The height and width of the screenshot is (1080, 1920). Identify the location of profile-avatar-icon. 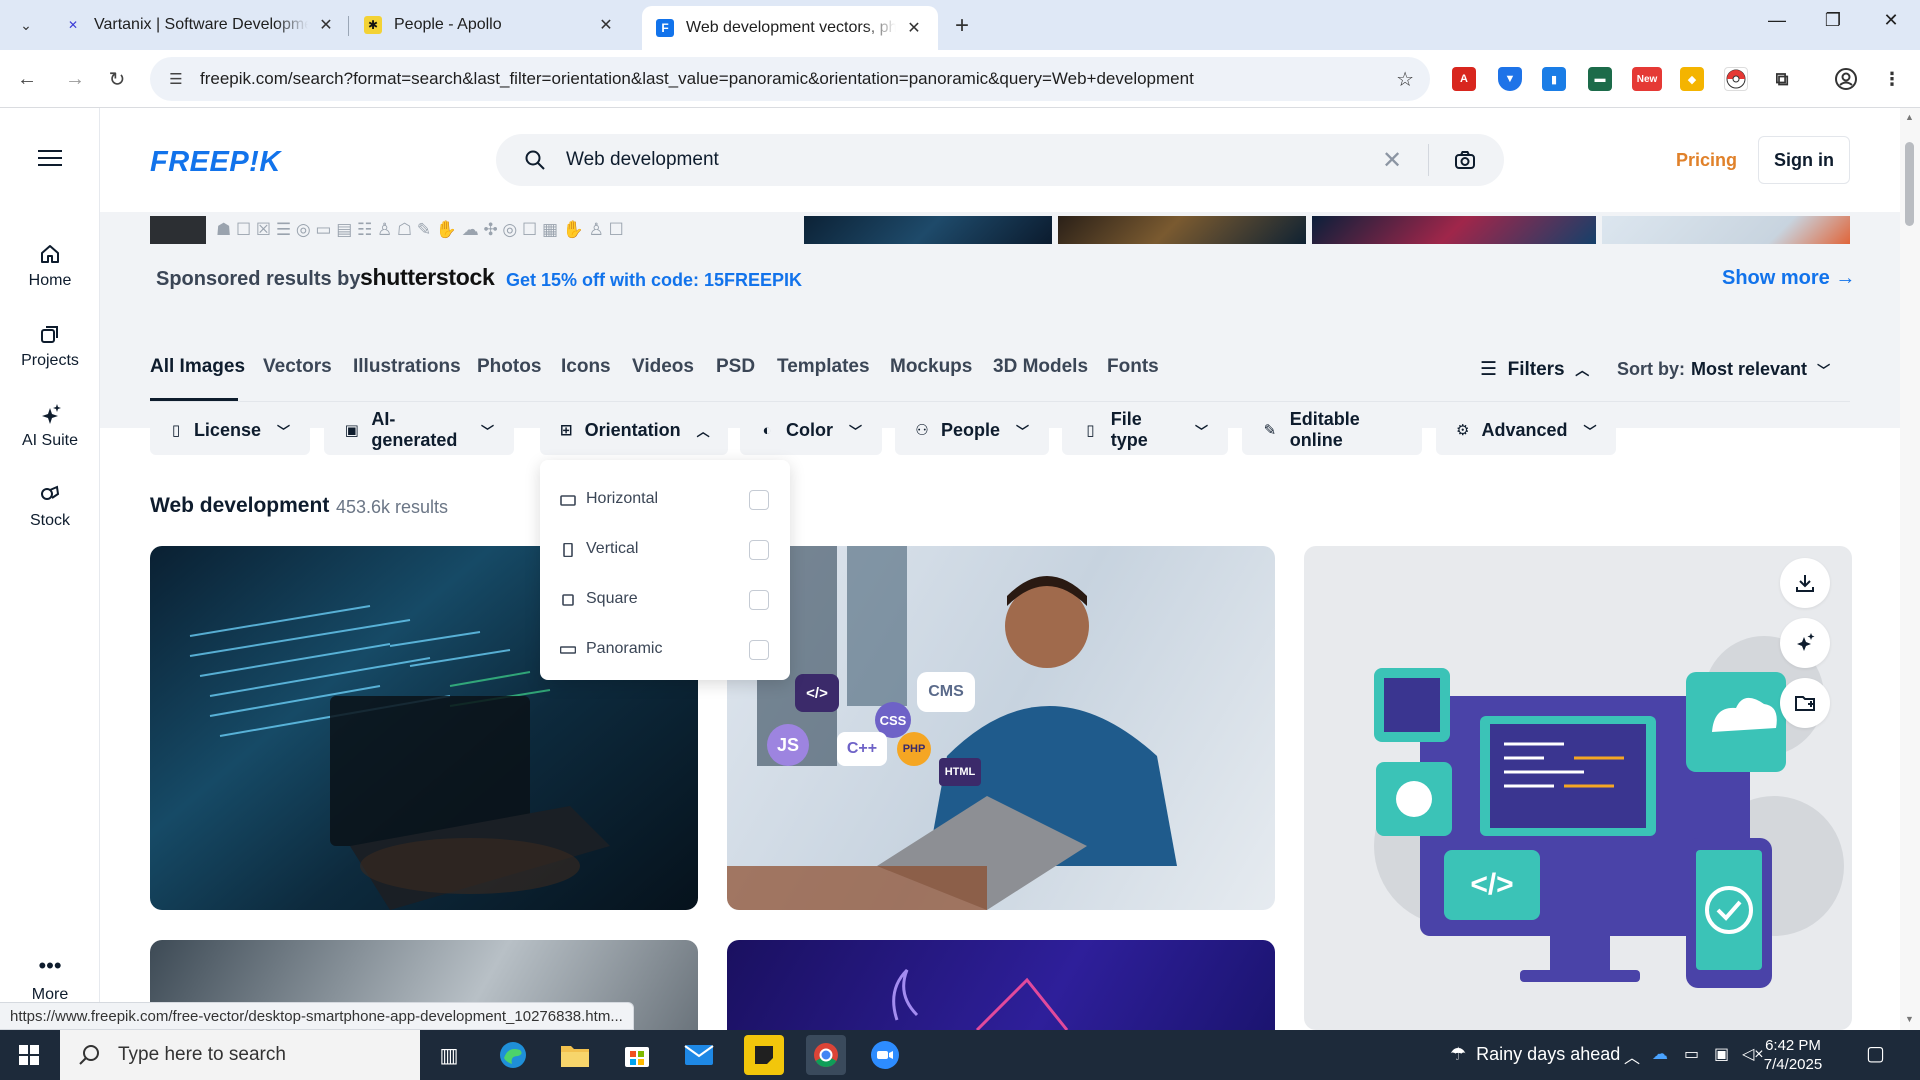
(1846, 79).